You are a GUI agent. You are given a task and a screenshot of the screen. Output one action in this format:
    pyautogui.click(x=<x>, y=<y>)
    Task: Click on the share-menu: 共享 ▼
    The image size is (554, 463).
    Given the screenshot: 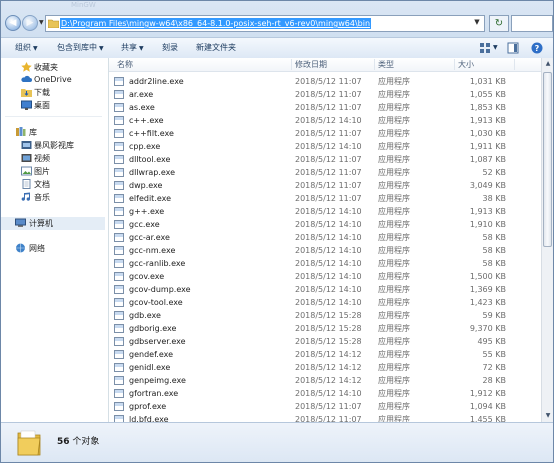 What is the action you would take?
    pyautogui.click(x=132, y=48)
    